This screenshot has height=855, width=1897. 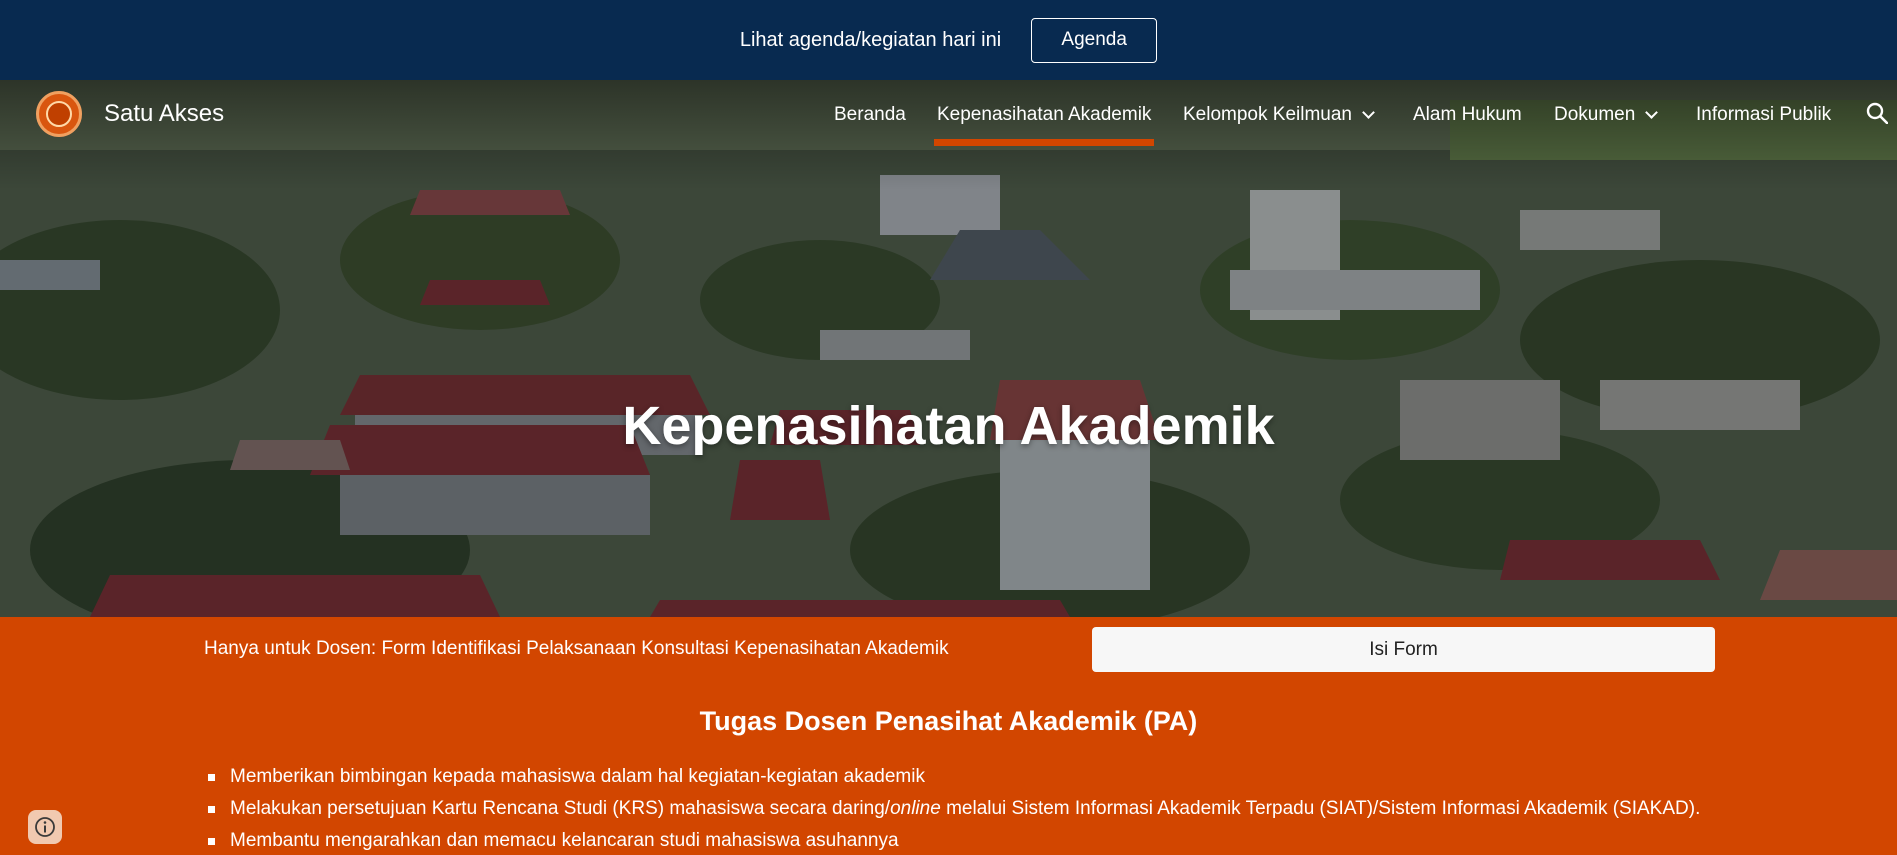 I want to click on nav-item-label: Informasi Publik, so click(x=1764, y=114).